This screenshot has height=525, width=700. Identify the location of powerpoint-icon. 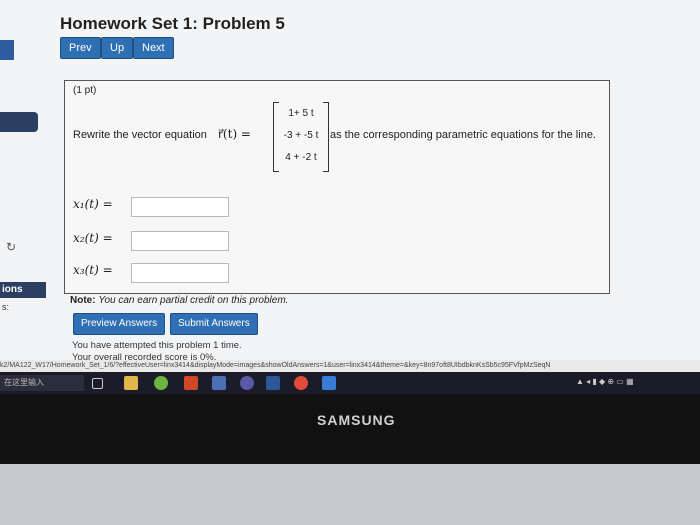
(191, 383).